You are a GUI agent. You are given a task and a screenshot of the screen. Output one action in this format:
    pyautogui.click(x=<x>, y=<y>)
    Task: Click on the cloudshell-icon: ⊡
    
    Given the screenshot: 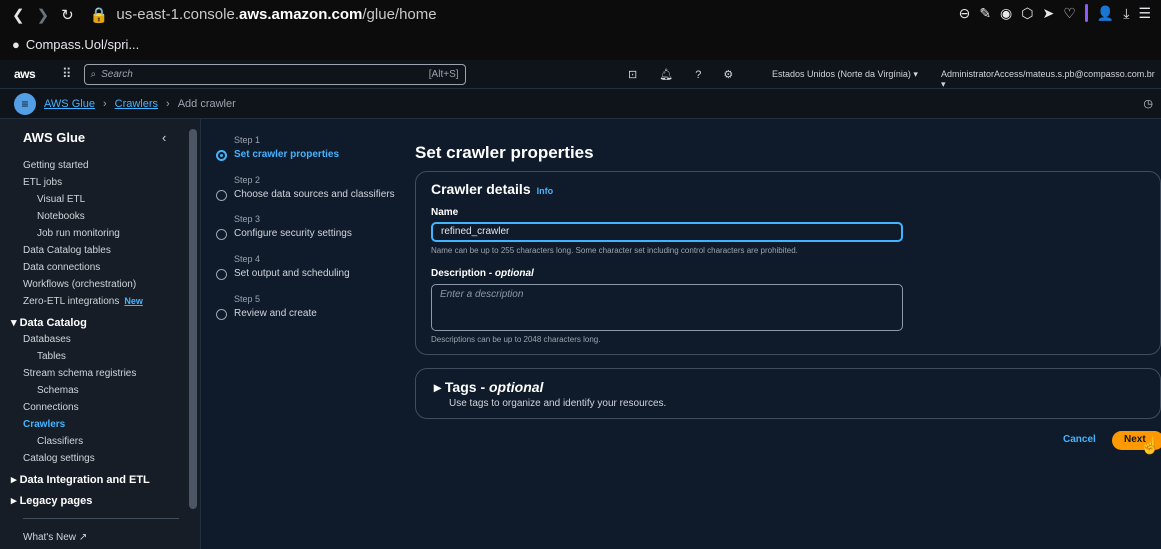 What is the action you would take?
    pyautogui.click(x=632, y=74)
    